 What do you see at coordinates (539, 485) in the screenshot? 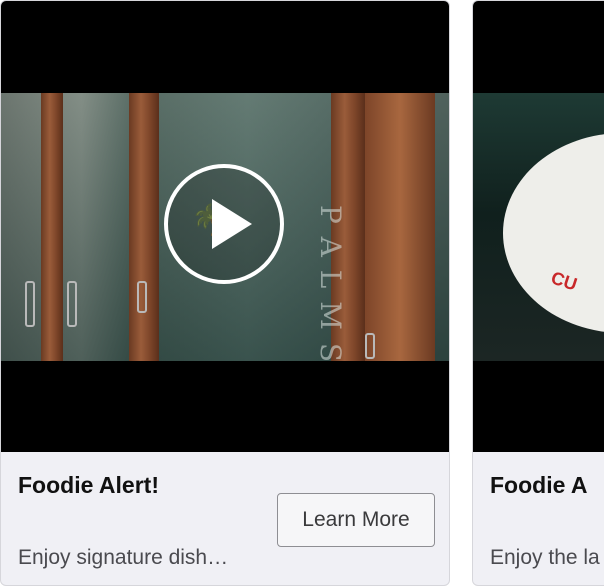
I see `card-title: Foodie A` at bounding box center [539, 485].